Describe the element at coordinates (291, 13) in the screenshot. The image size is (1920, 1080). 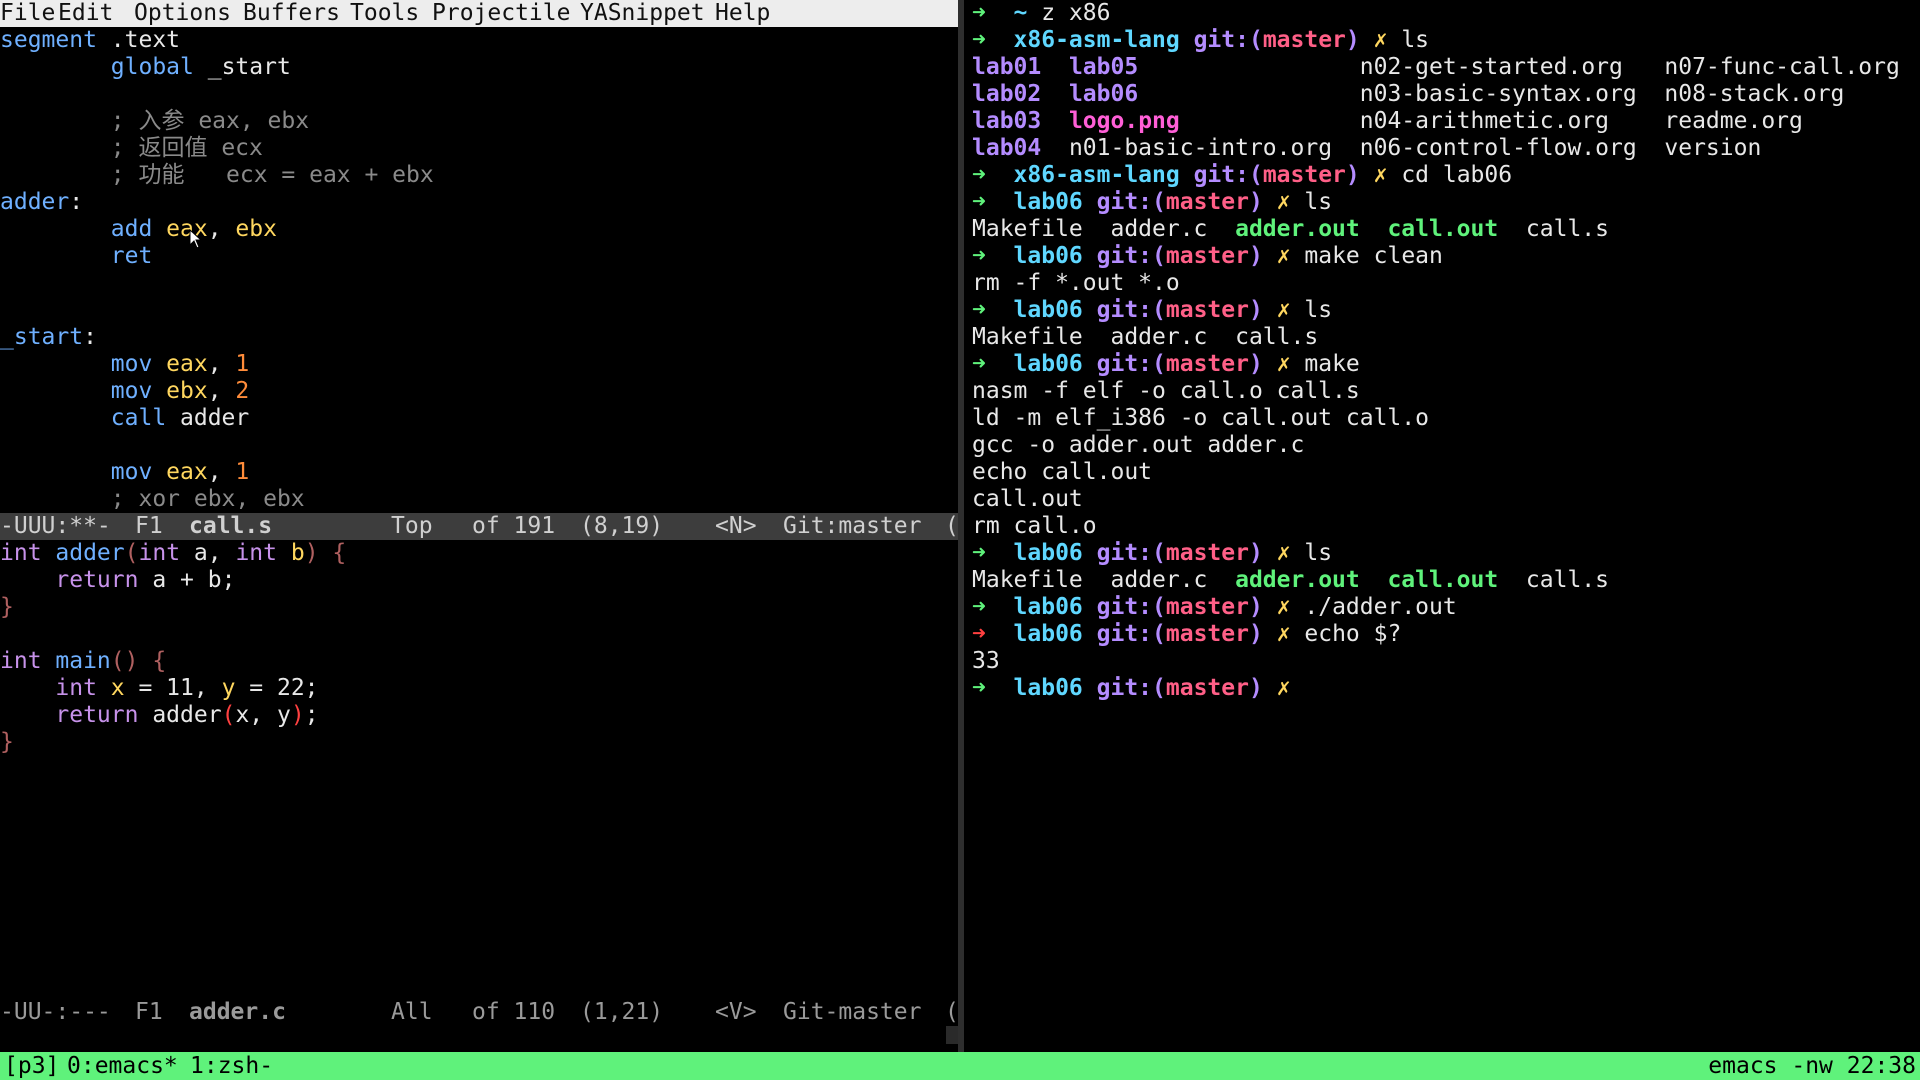
I see `menu-buffers: Buffers` at that location.